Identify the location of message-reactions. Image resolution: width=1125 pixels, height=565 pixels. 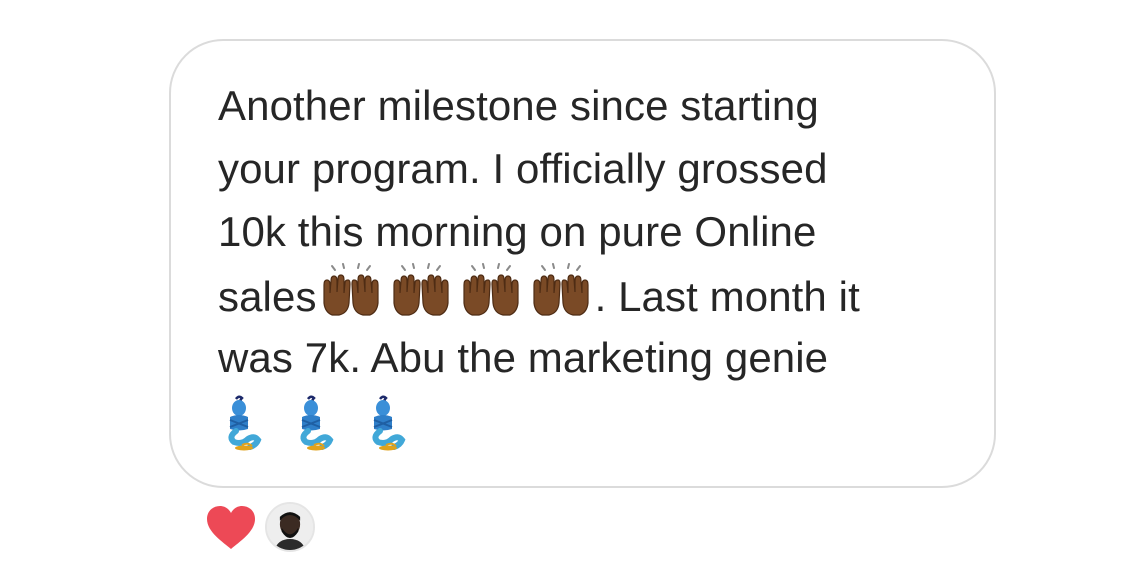
(259, 527).